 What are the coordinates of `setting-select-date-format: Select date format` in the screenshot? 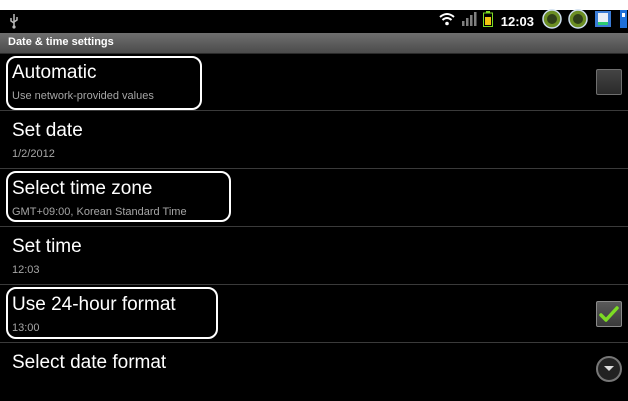 It's located at (314, 372).